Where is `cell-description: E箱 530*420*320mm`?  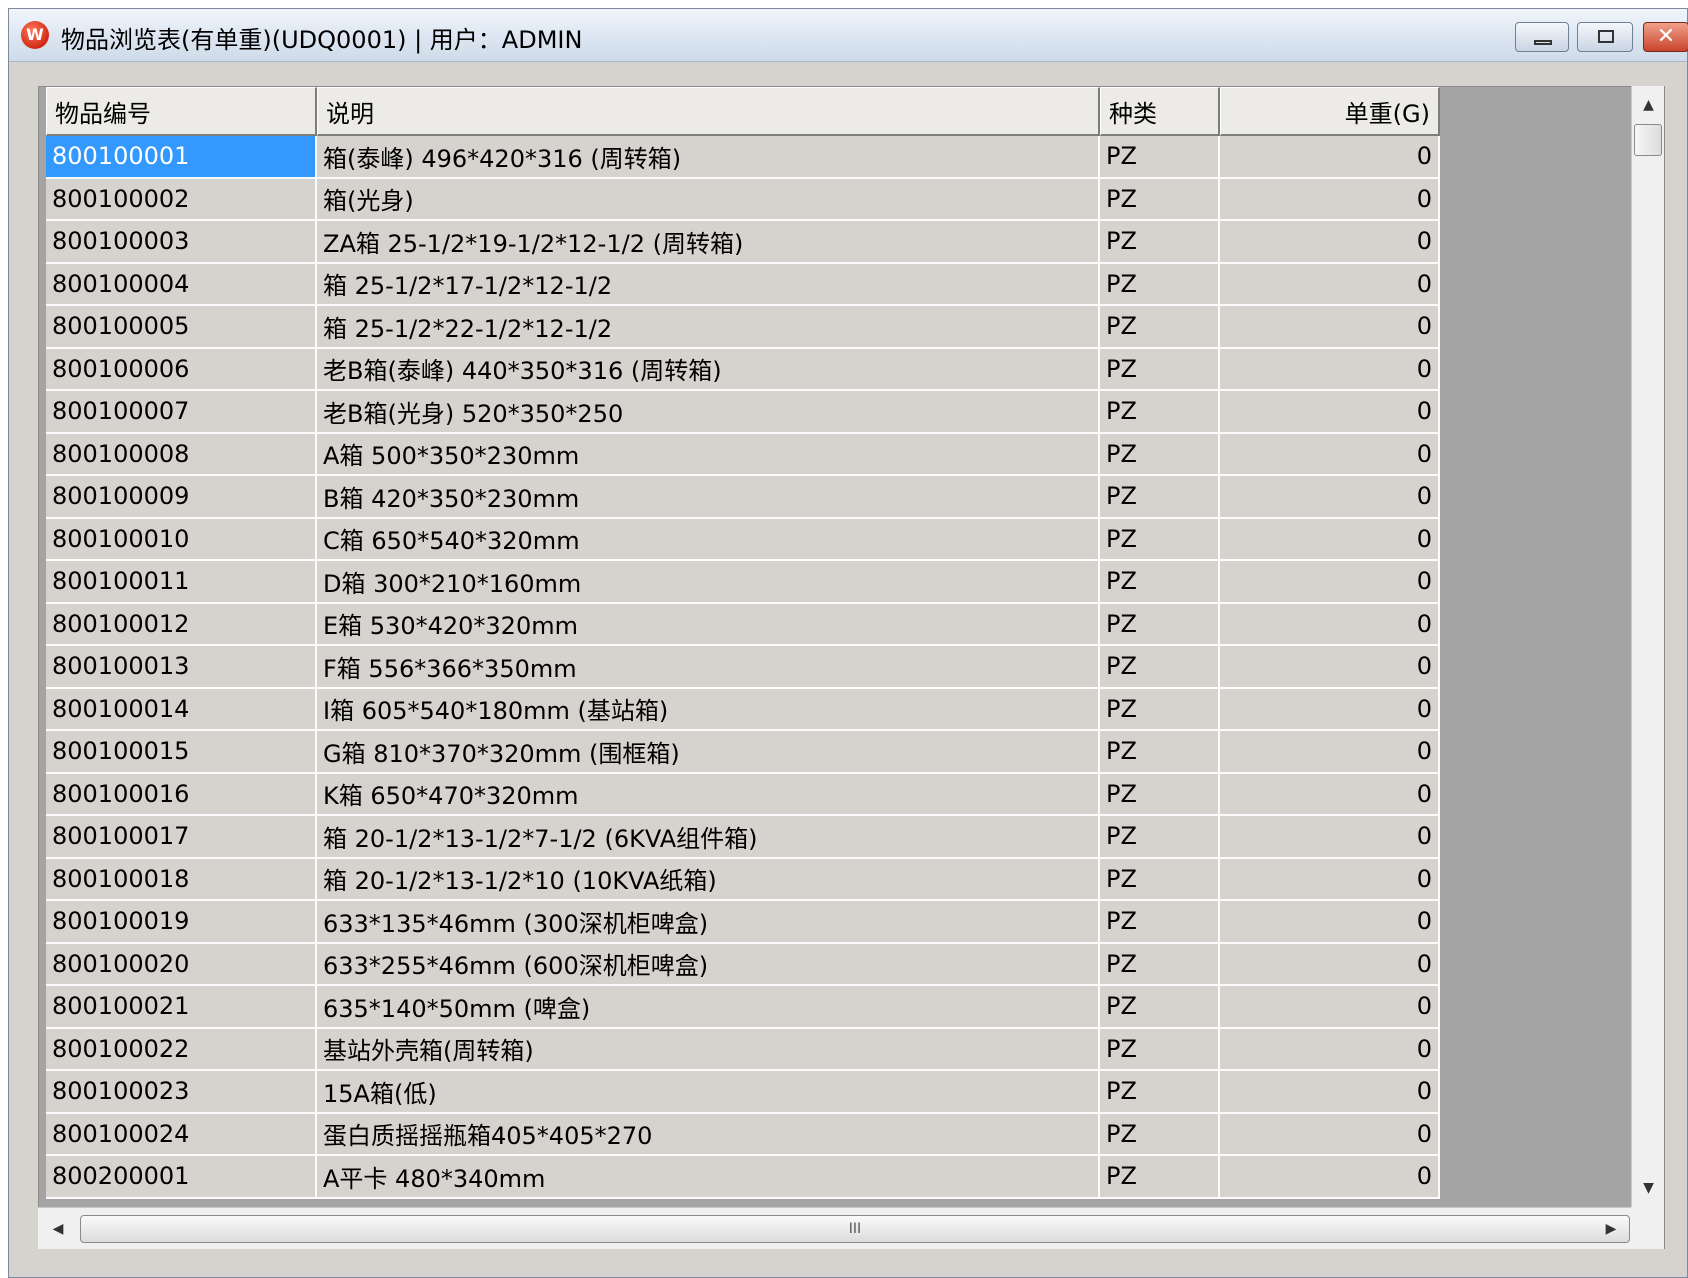 cell-description: E箱 530*420*320mm is located at coordinates (708, 624).